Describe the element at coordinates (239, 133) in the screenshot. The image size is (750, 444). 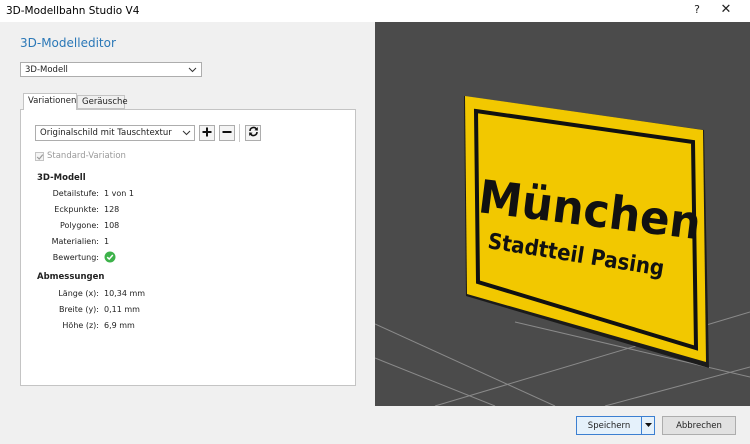
I see `toolbar-separator` at that location.